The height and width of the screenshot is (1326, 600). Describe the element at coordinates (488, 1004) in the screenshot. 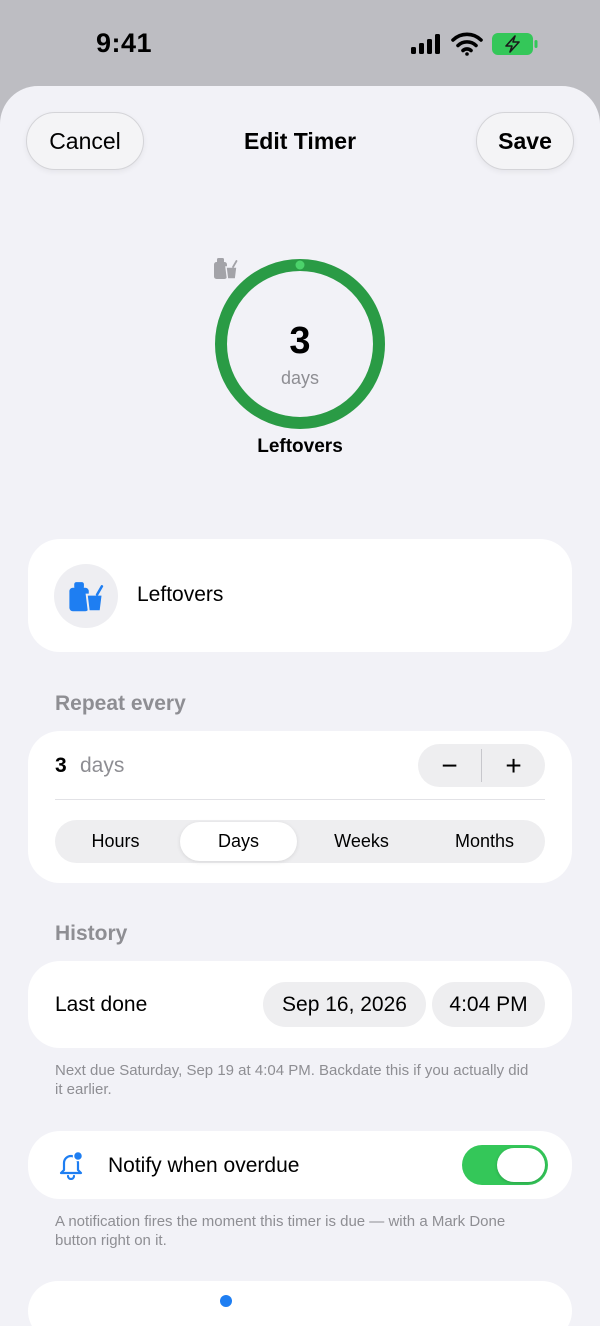

I see `last-done-time-picker: 4:04 PM` at that location.